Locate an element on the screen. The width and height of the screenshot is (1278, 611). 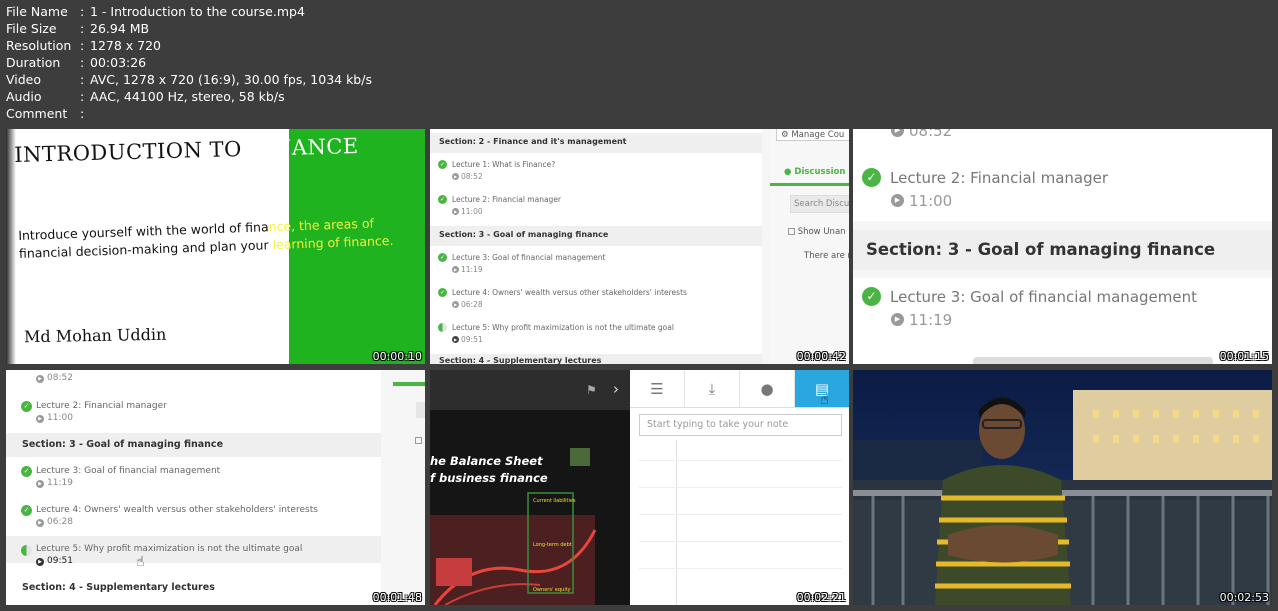
section-header: Section: 4 - Supplementary lectures is located at coordinates (596, 359).